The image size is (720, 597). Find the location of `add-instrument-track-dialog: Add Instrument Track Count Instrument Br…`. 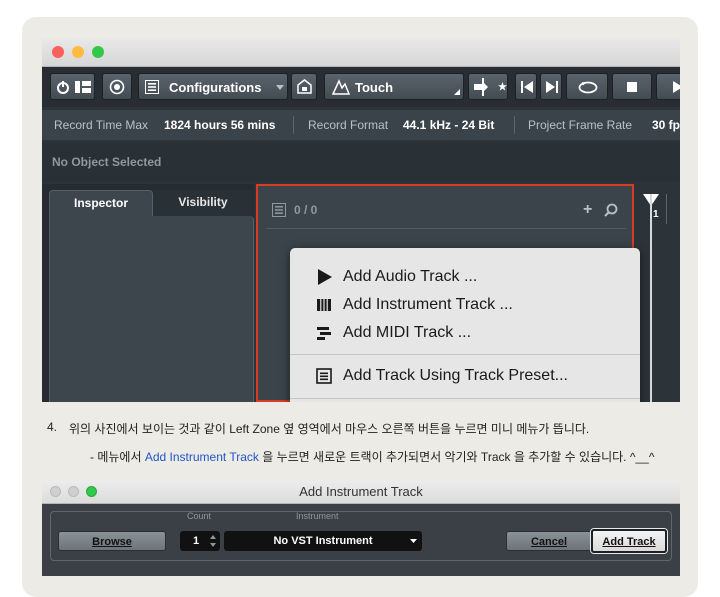

add-instrument-track-dialog: Add Instrument Track Count Instrument Br… is located at coordinates (361, 528).